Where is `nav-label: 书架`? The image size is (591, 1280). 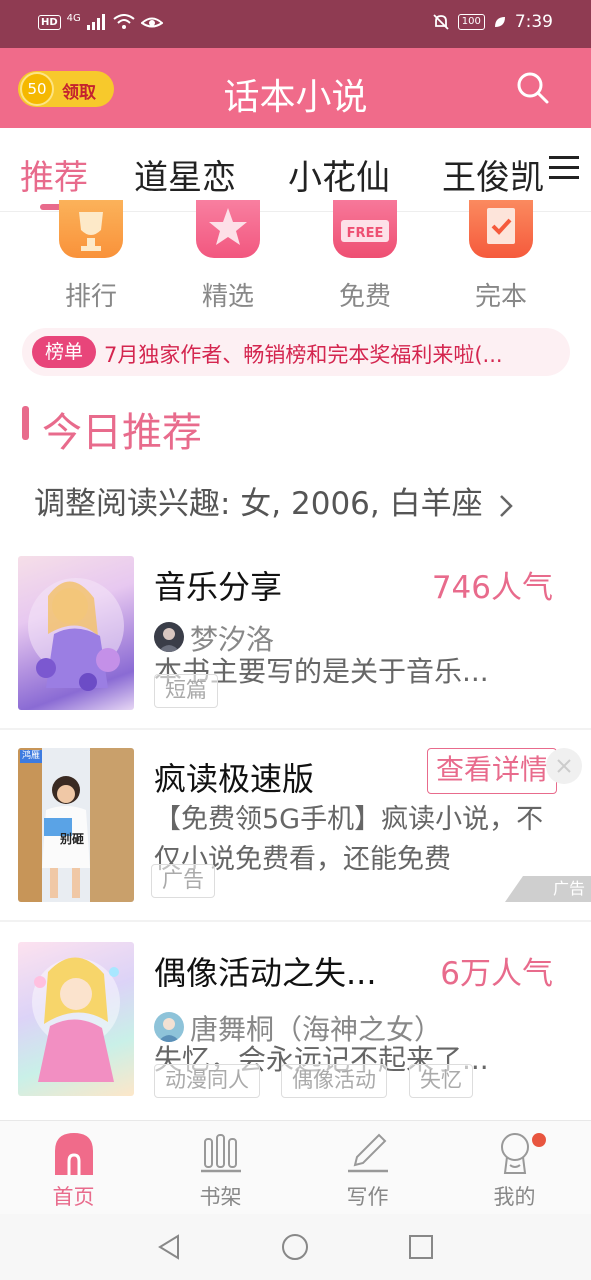
nav-label: 书架 is located at coordinates (220, 1197).